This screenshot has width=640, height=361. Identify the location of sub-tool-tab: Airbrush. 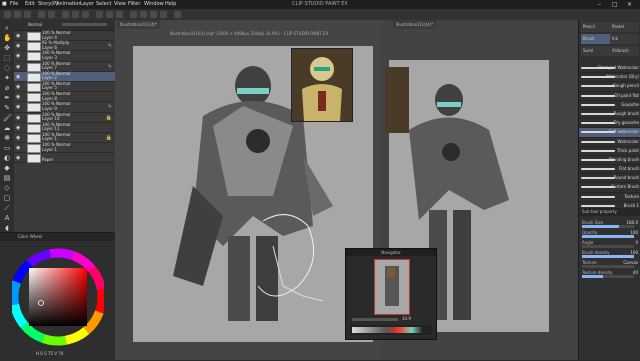
(624, 51).